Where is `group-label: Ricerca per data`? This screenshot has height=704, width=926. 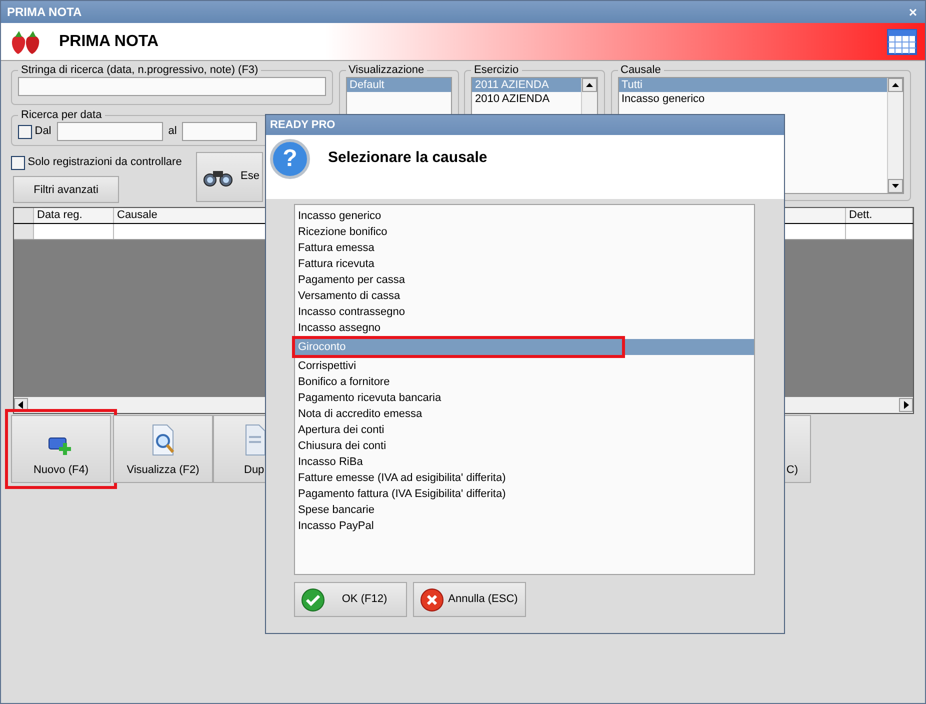 group-label: Ricerca per data is located at coordinates (61, 115).